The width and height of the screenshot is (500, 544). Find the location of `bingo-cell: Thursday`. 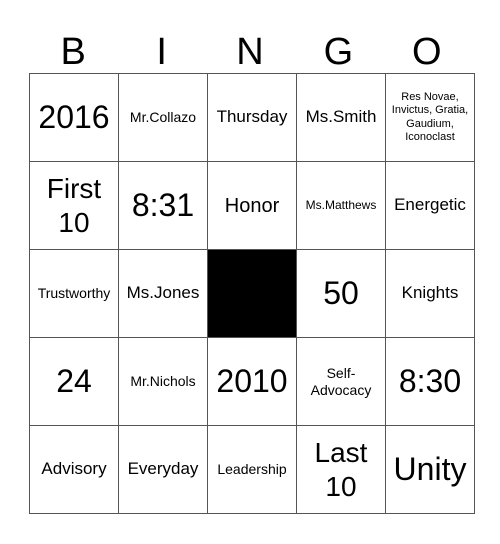

bingo-cell: Thursday is located at coordinates (252, 117).